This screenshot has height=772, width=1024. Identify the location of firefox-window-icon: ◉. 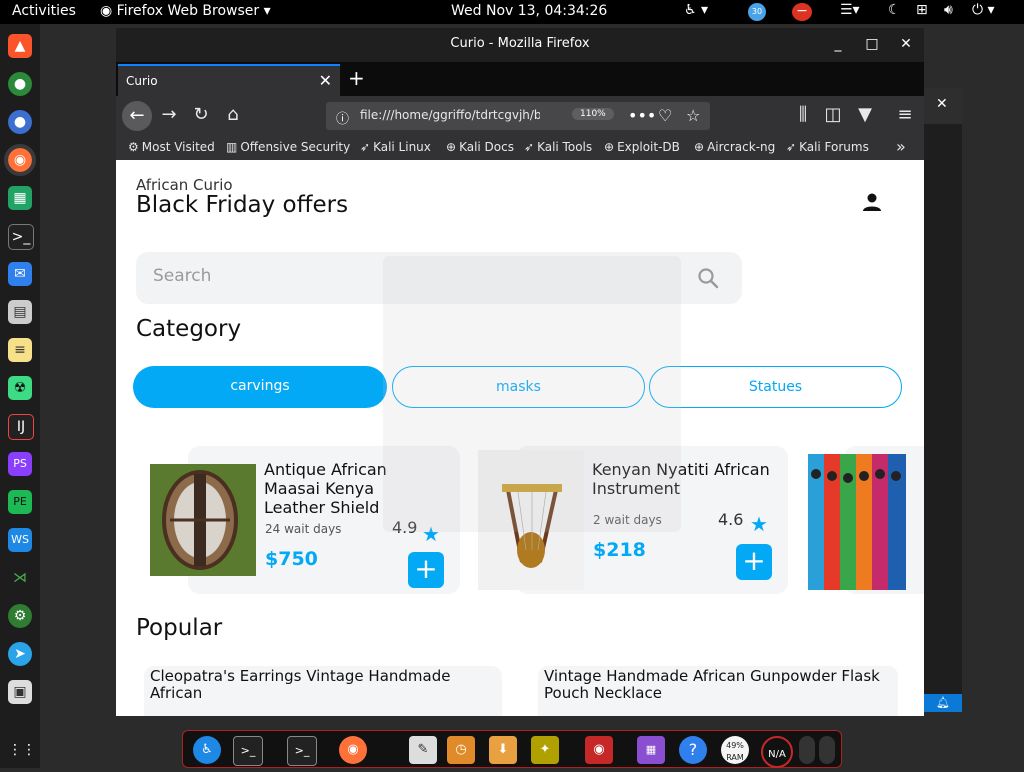
(599, 750).